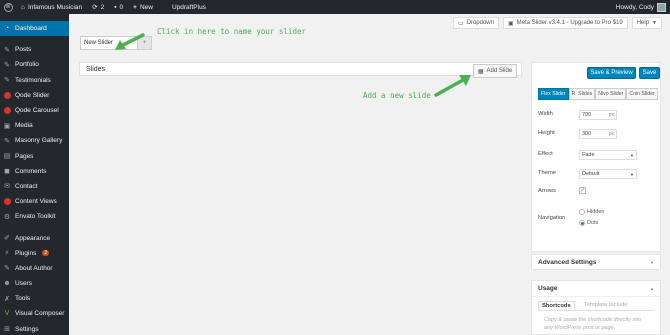  What do you see at coordinates (608, 174) in the screenshot?
I see `theme-select: Default ▼` at bounding box center [608, 174].